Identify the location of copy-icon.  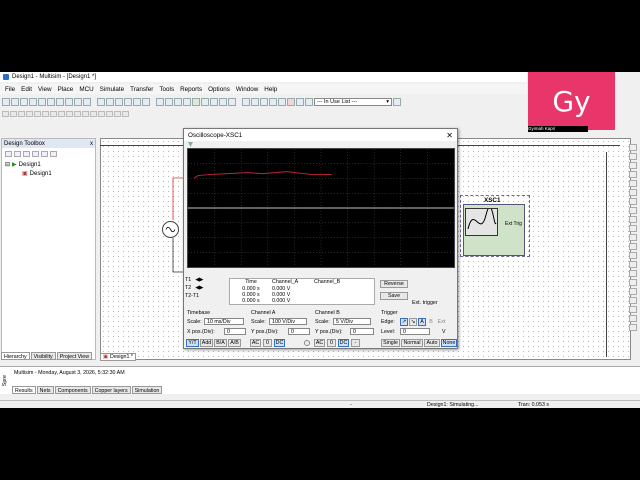
(60, 101).